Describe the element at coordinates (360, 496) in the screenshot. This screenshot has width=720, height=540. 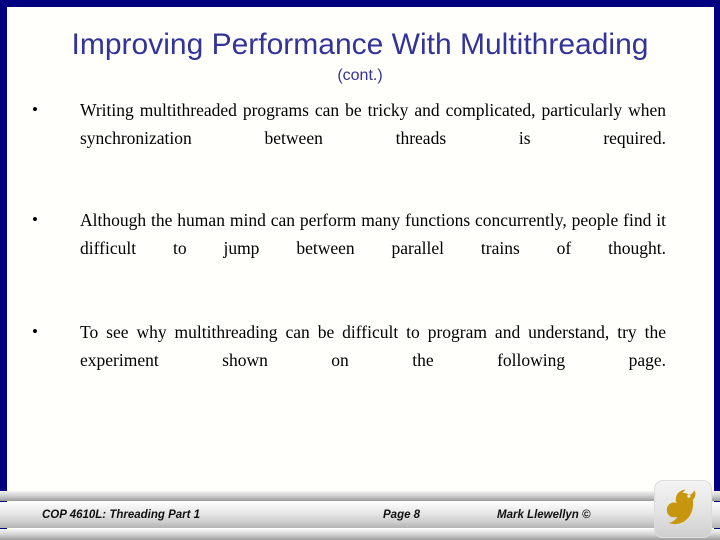
I see `footer-band-top` at that location.